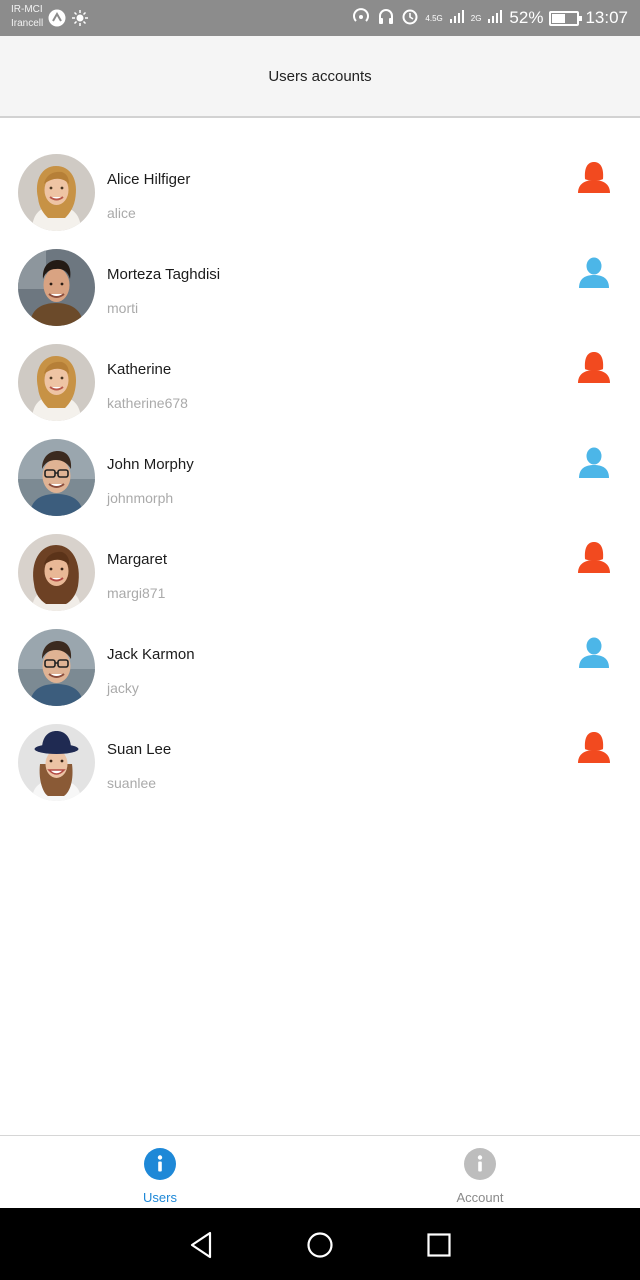 This screenshot has width=640, height=1280. What do you see at coordinates (136, 593) in the screenshot?
I see `user-username: margi871` at bounding box center [136, 593].